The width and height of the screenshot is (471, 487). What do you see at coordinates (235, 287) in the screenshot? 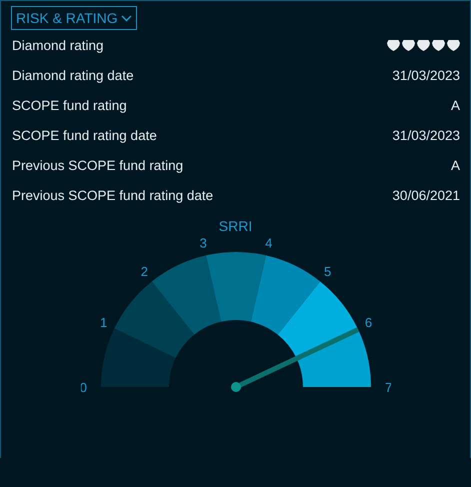
I see `gauge-band` at bounding box center [235, 287].